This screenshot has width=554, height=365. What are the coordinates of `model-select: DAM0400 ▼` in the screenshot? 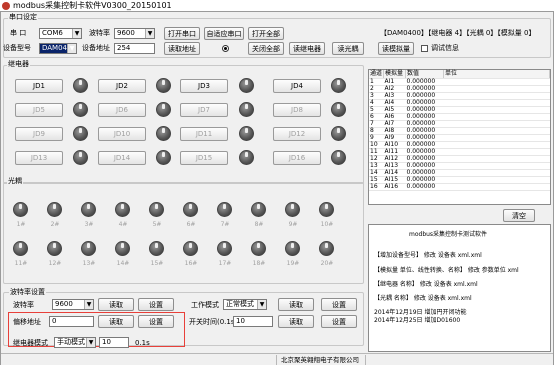 It's located at (58, 48).